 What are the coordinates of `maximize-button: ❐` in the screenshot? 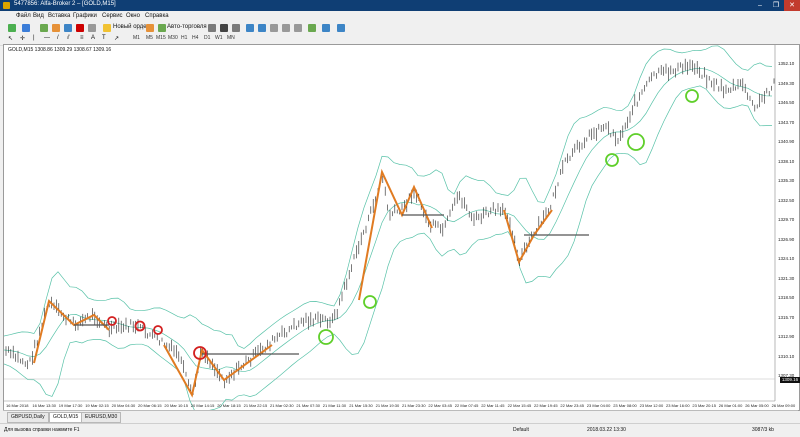 It's located at (776, 5).